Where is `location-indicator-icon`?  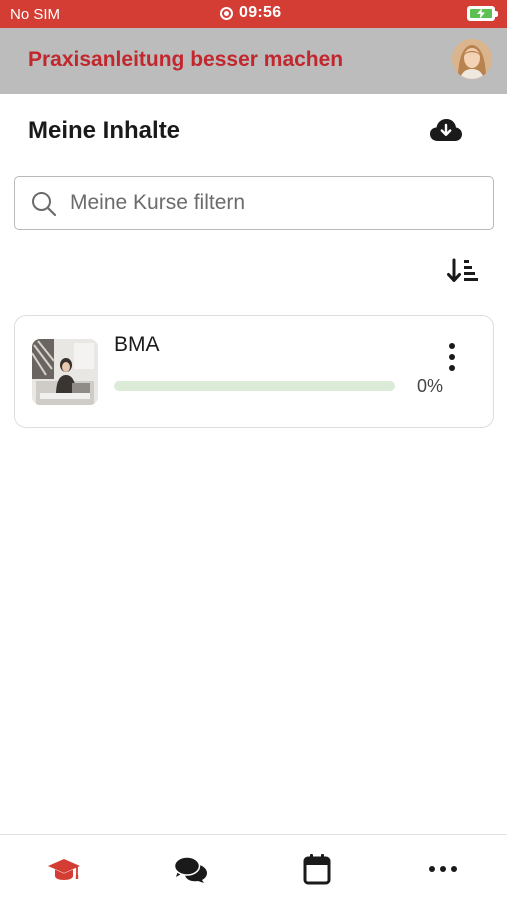 location-indicator-icon is located at coordinates (226, 13).